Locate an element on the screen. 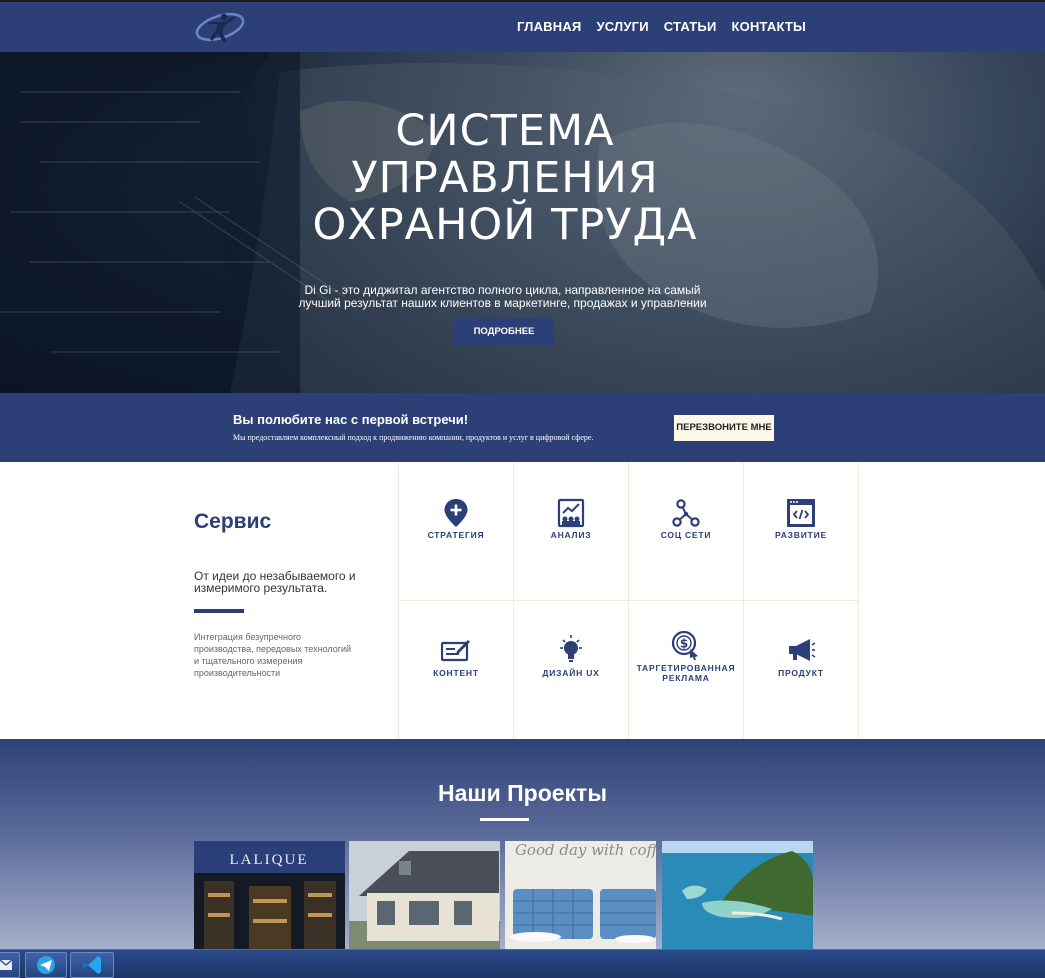  service-card-social: СОЦ СЕТИ is located at coordinates (686, 531).